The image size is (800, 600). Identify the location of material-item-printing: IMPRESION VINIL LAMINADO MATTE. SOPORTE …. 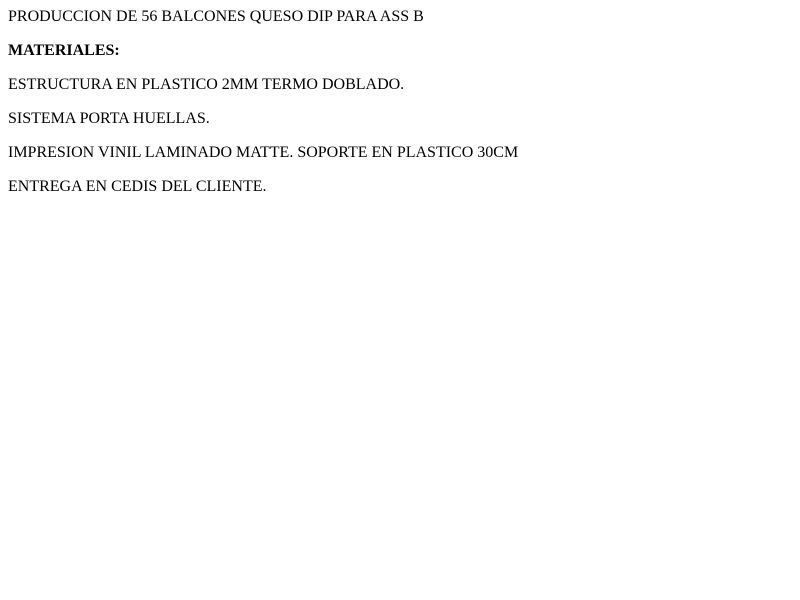
(263, 152).